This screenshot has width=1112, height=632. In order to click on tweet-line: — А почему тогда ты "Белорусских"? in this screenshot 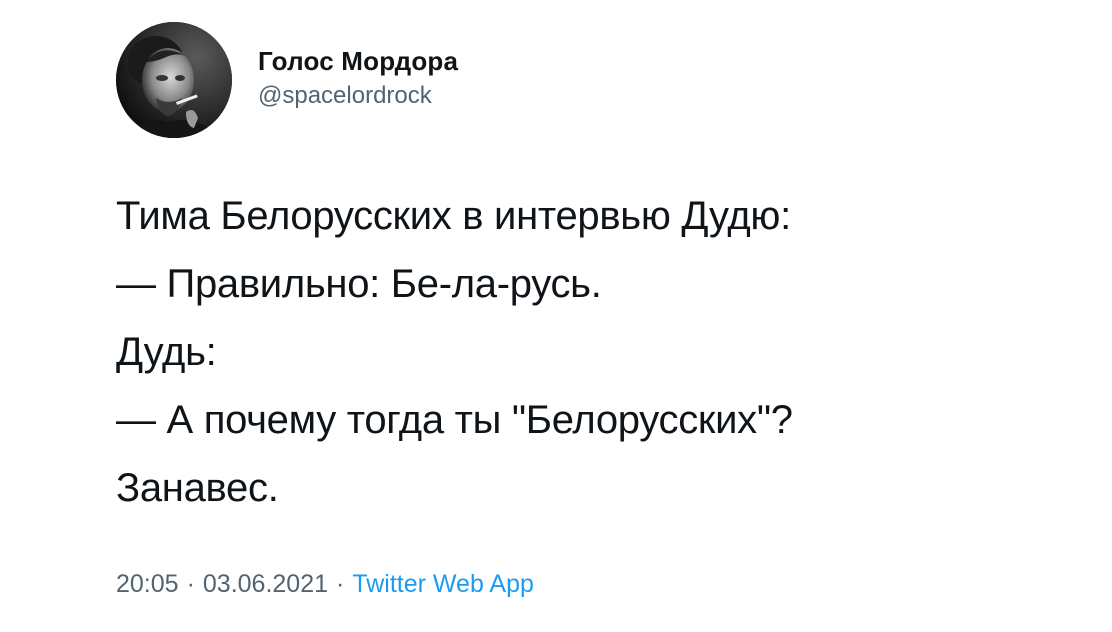, I will do `click(454, 420)`.